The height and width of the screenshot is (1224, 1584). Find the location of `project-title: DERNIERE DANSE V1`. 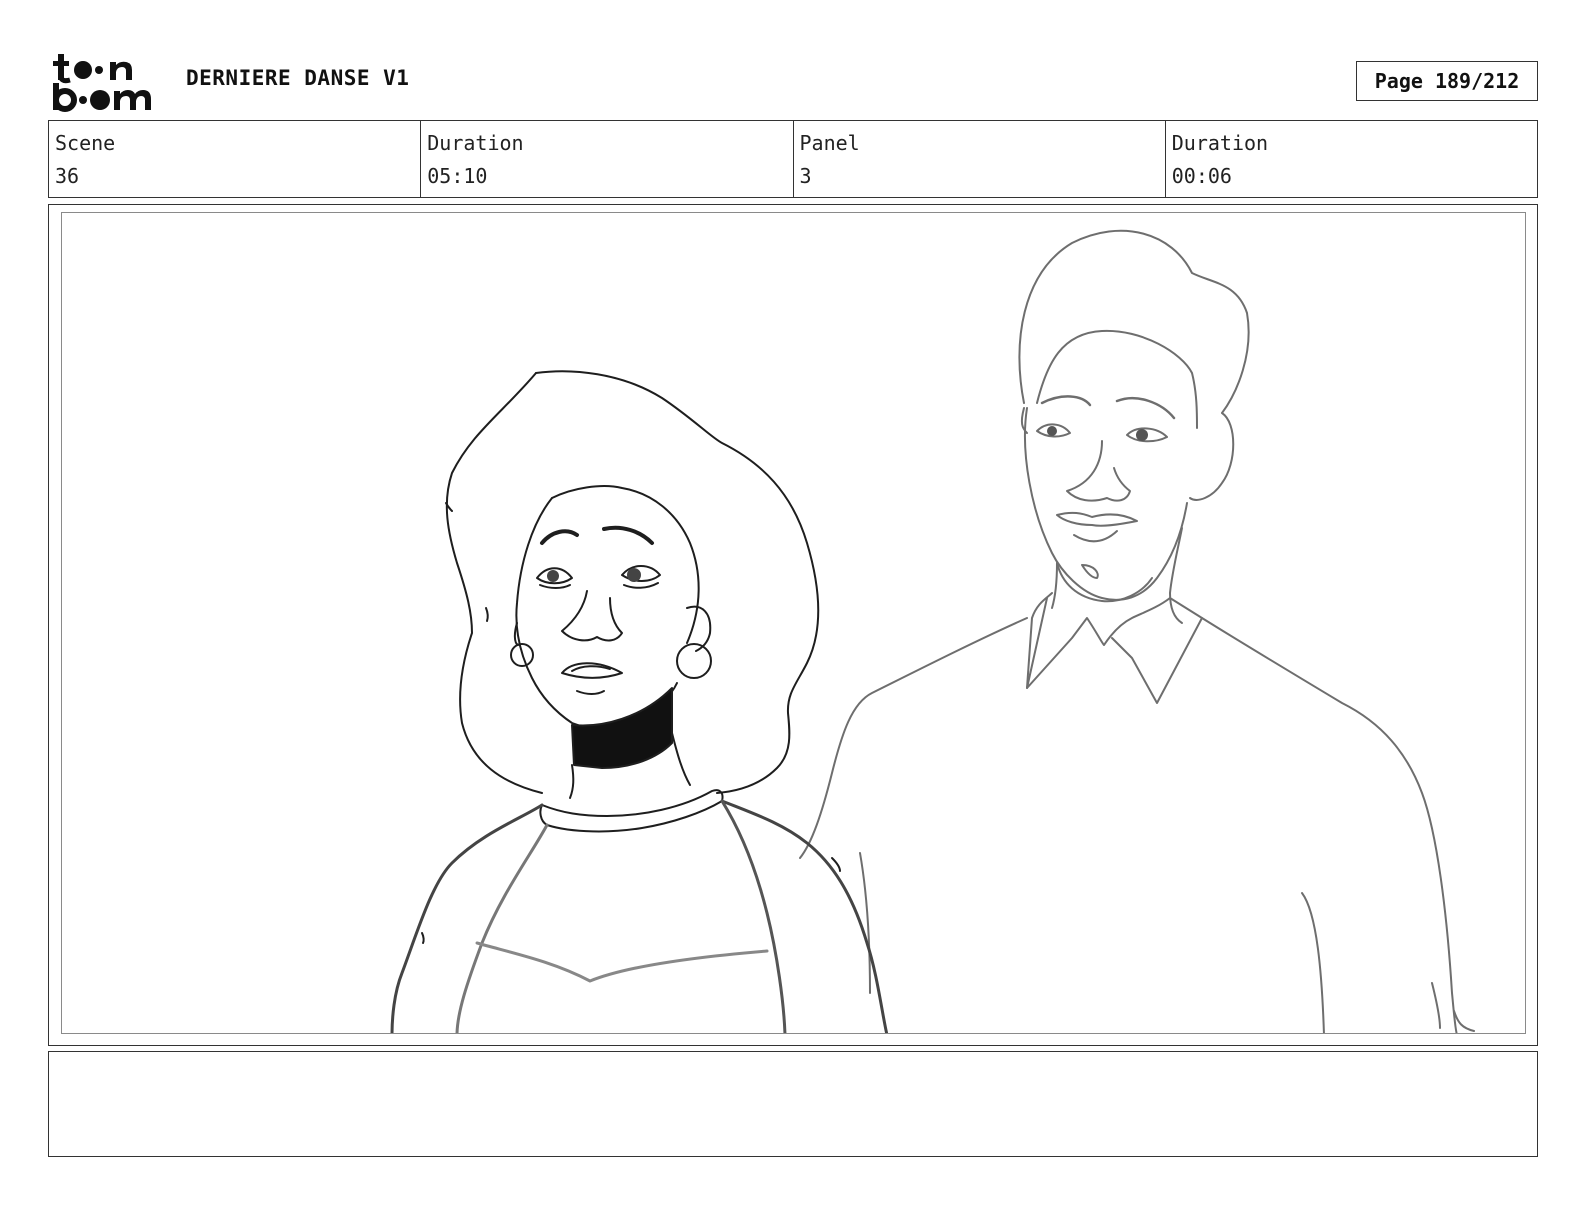

project-title: DERNIERE DANSE V1 is located at coordinates (298, 78).